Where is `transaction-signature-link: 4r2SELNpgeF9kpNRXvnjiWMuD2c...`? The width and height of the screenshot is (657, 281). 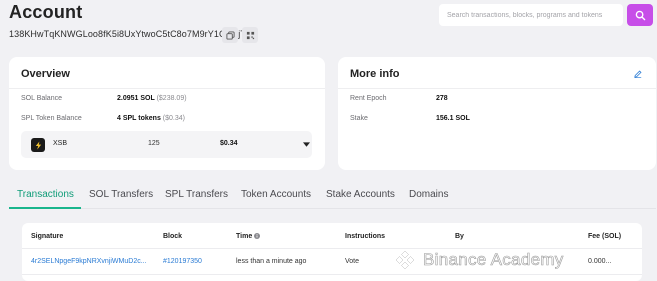 transaction-signature-link: 4r2SELNpgeF9kpNRXvnjiWMuD2c... is located at coordinates (89, 261).